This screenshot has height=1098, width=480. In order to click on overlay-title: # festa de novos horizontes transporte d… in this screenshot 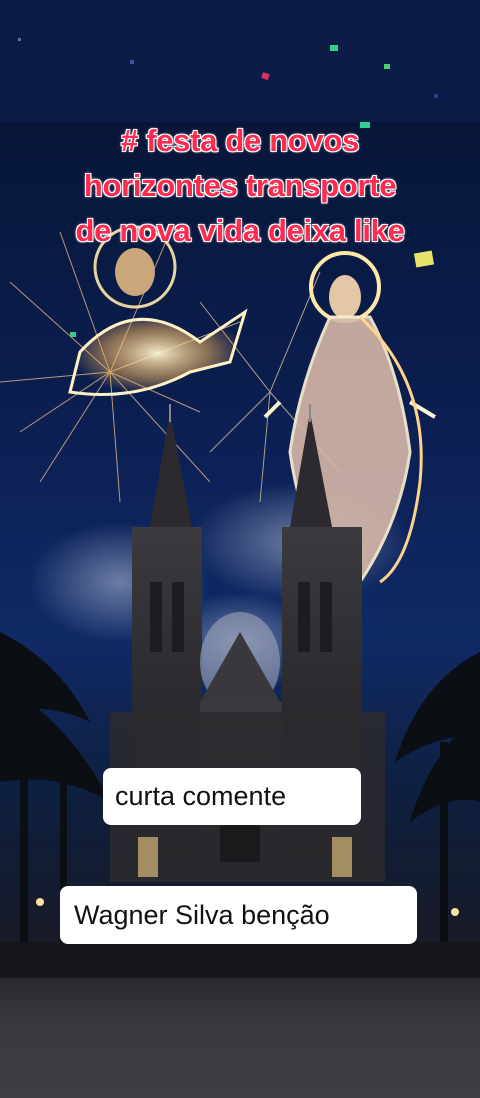, I will do `click(240, 185)`.